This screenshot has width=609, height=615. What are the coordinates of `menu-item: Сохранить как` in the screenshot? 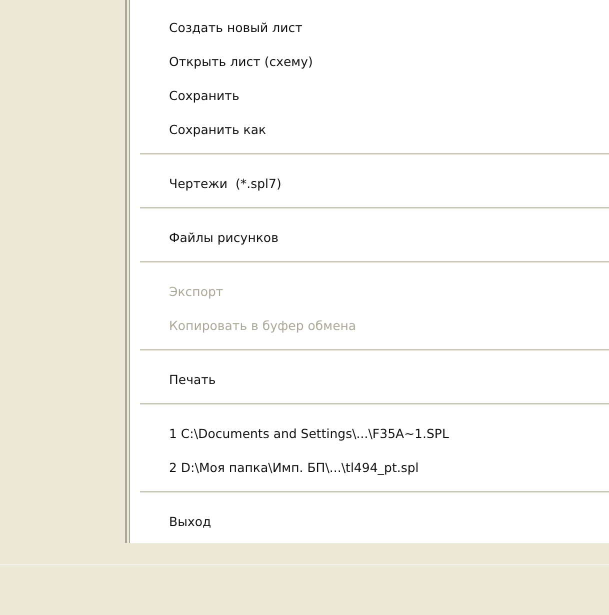 It's located at (200, 130).